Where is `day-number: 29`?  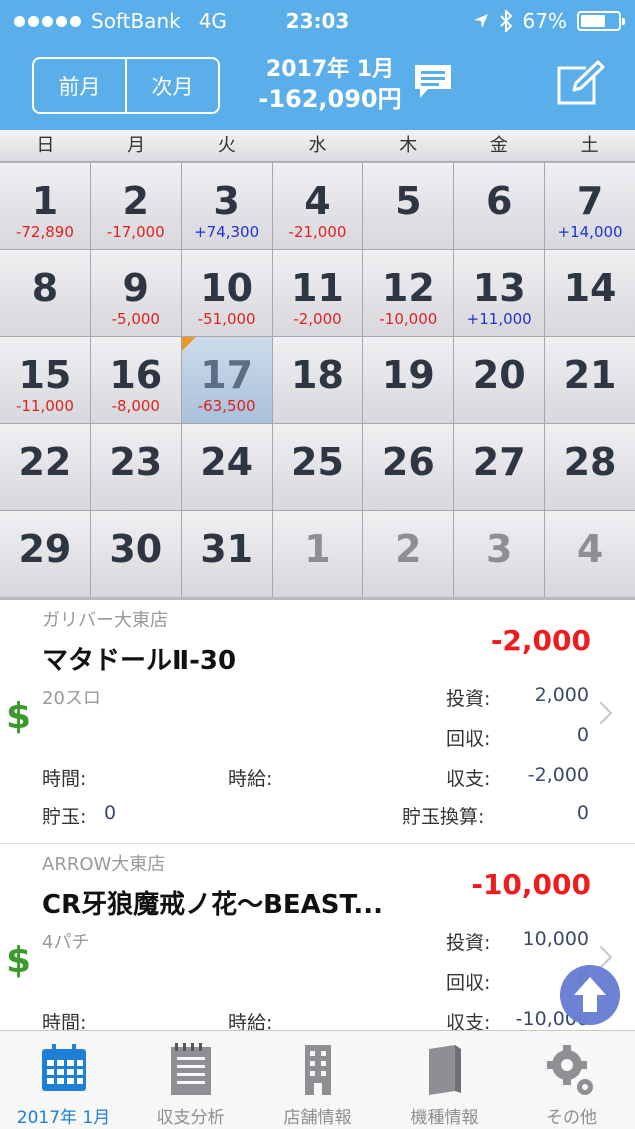
day-number: 29 is located at coordinates (45, 549).